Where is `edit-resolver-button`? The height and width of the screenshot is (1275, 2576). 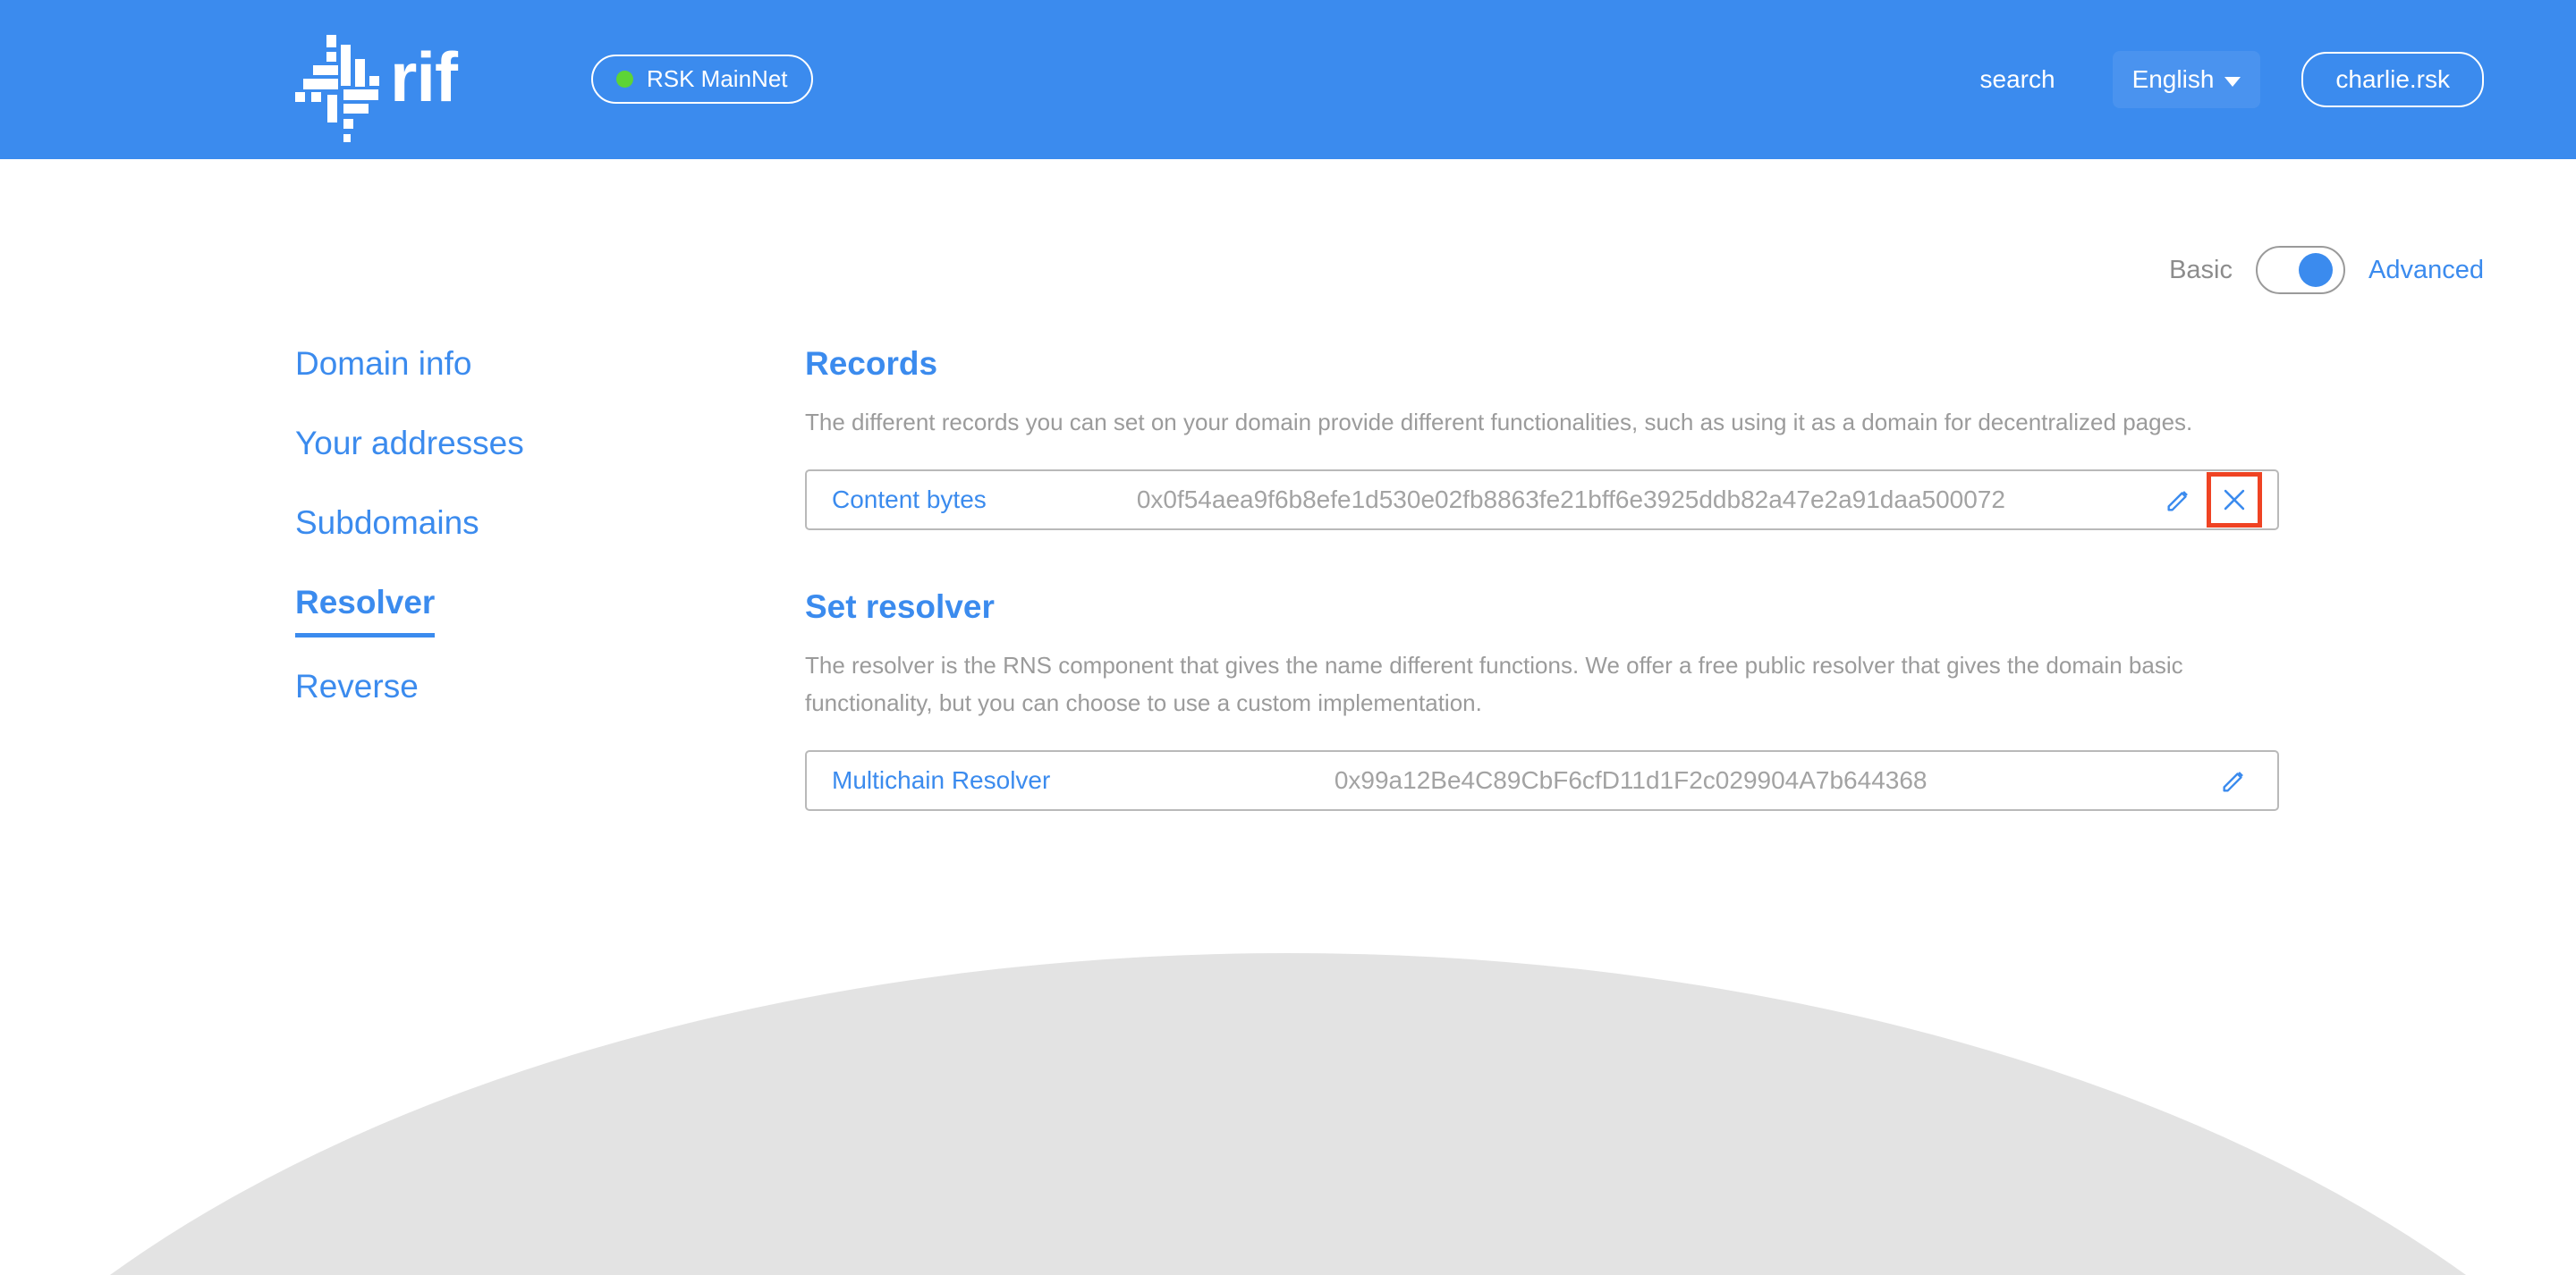
edit-resolver-button is located at coordinates (2234, 780).